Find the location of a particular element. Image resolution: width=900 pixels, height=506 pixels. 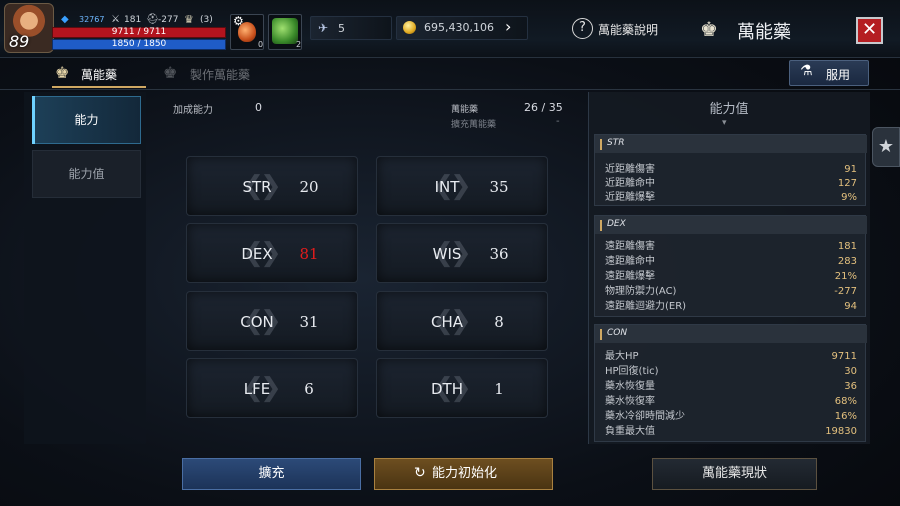

stat-row-label: 物理防禦力(AC) is located at coordinates (641, 291).